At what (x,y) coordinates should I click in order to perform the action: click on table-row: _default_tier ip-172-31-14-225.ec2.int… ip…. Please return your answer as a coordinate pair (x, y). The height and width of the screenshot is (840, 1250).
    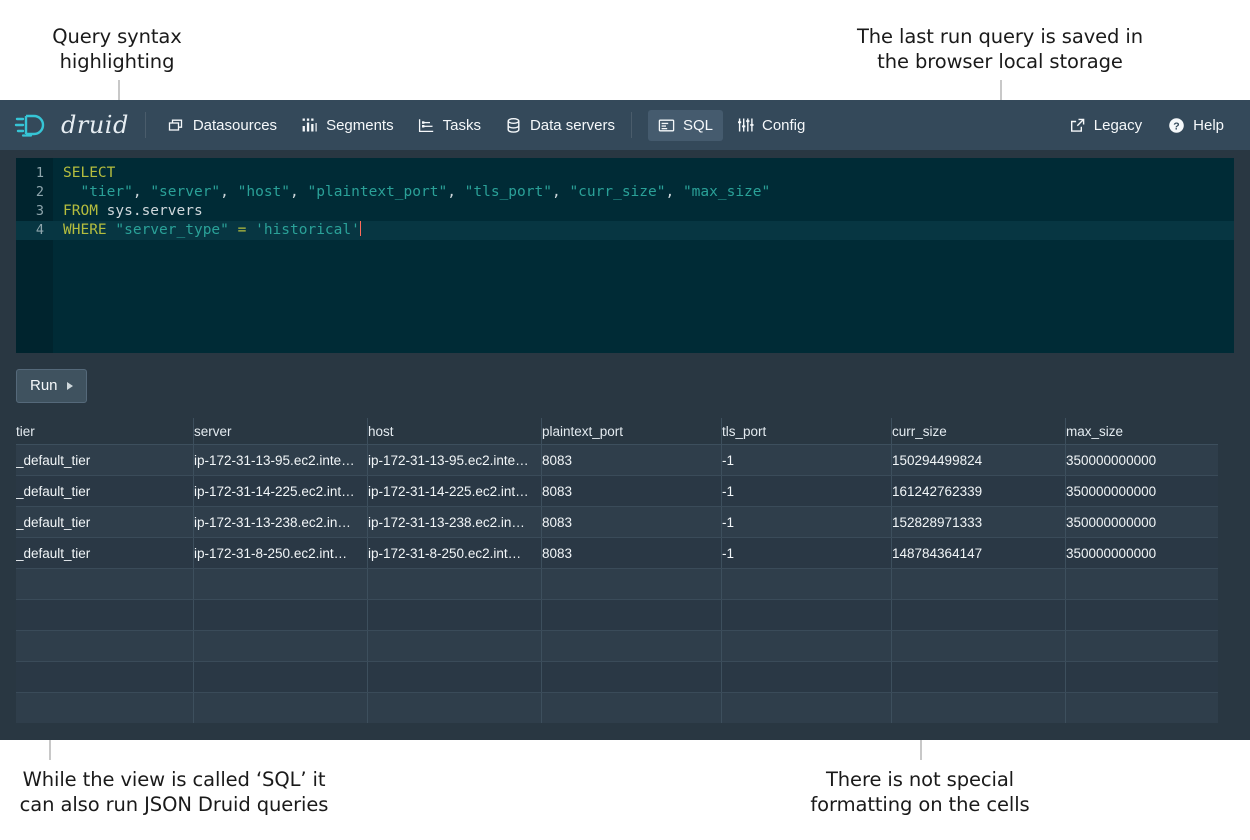
    Looking at the image, I should click on (617, 491).